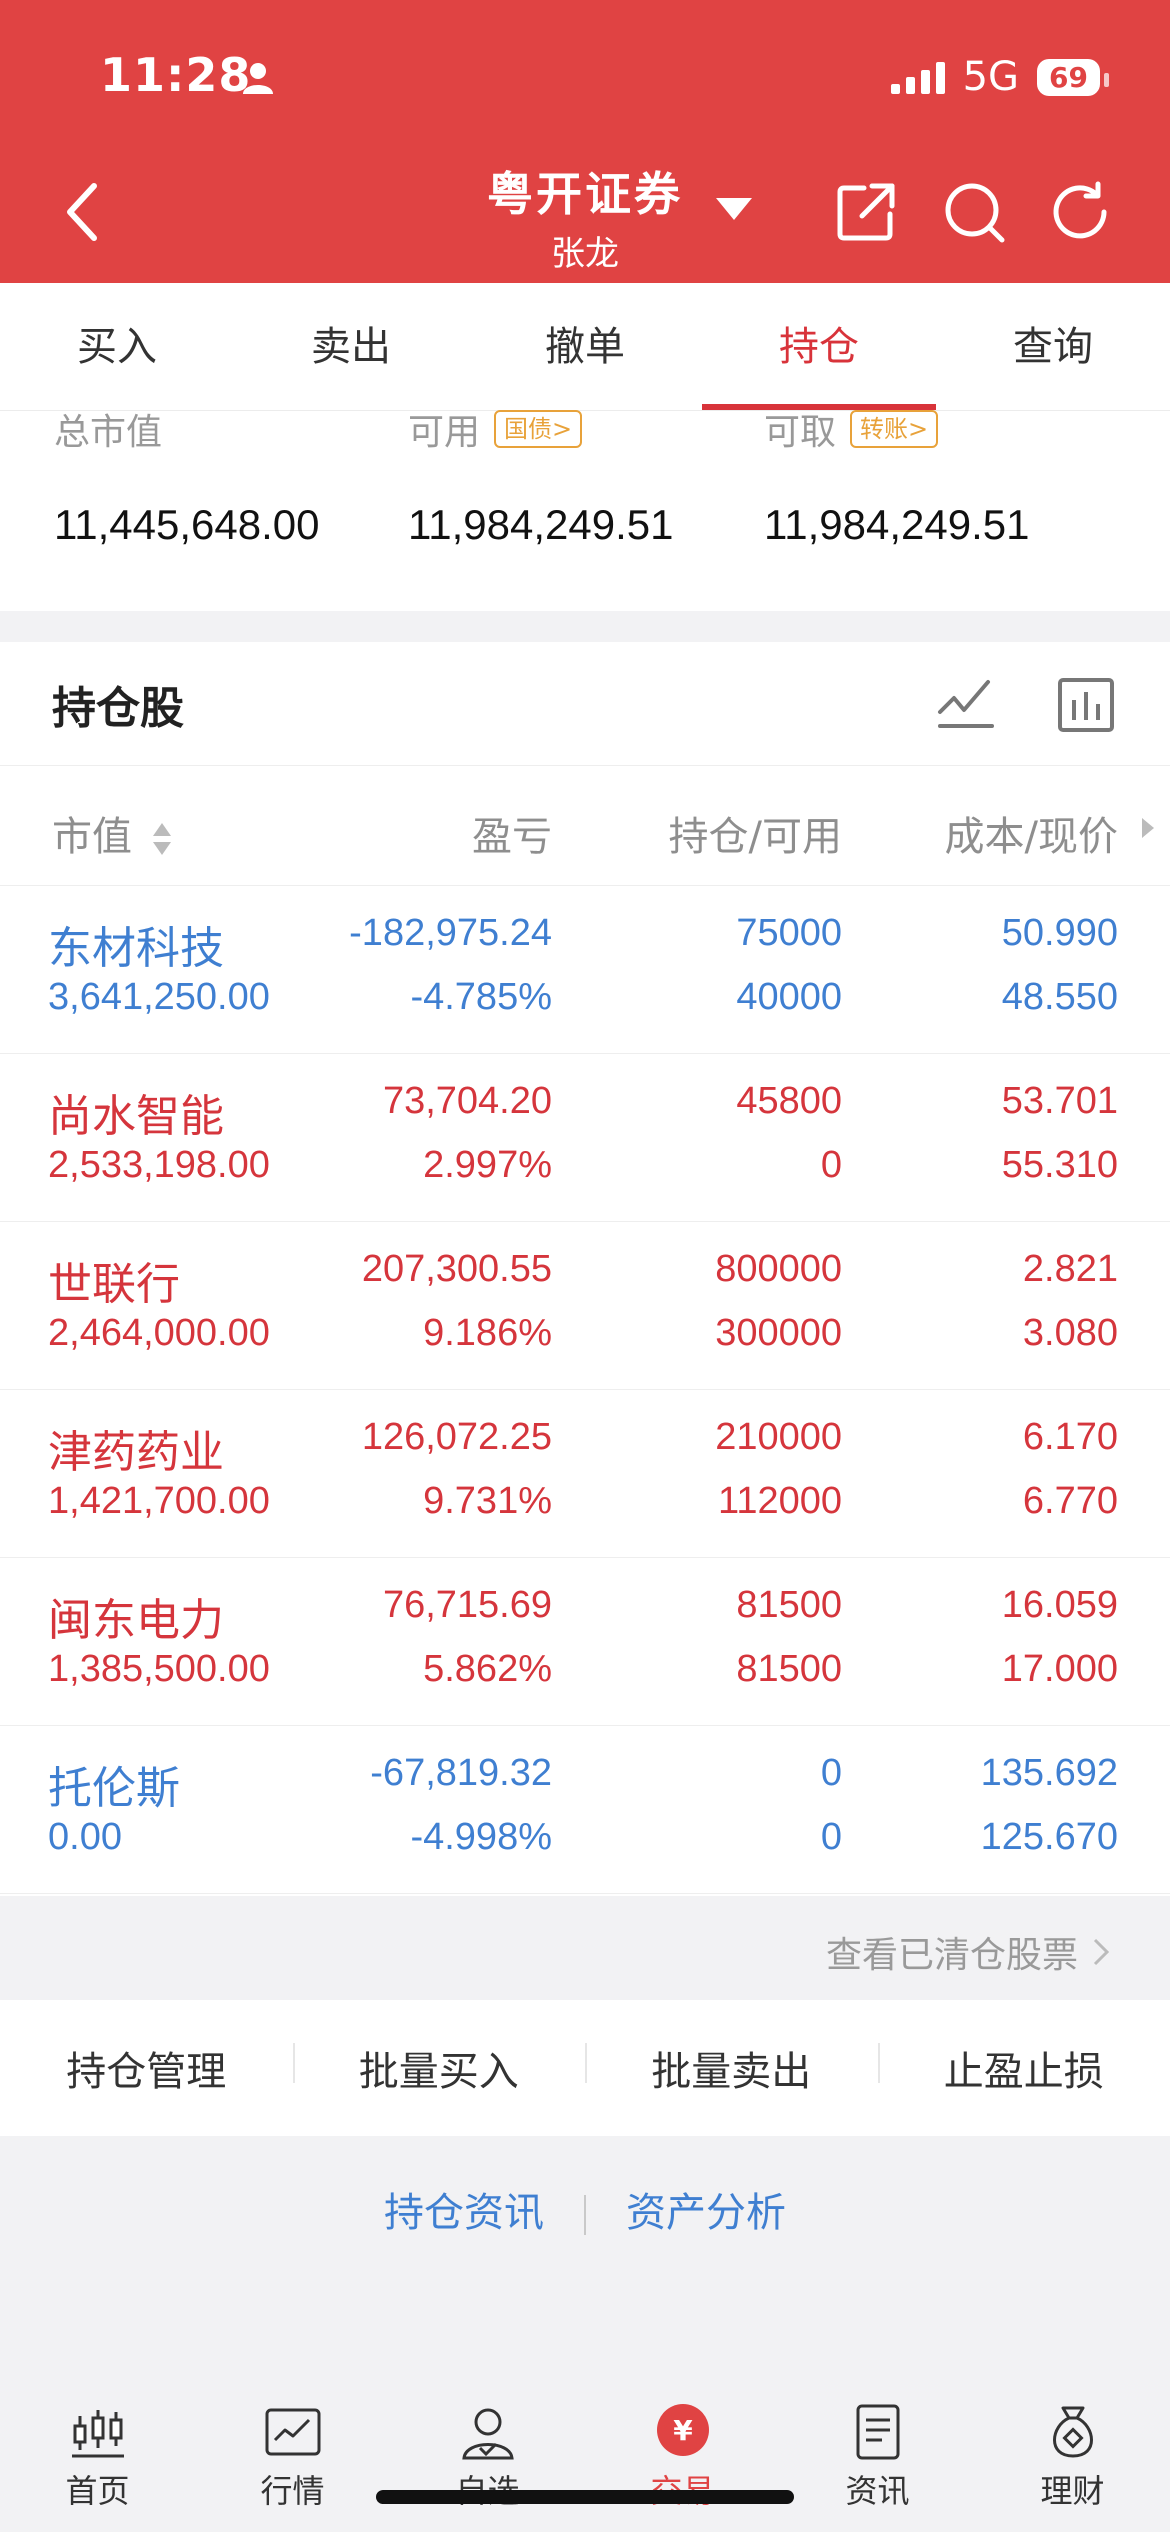 The image size is (1170, 2532). Describe the element at coordinates (1059, 1101) in the screenshot. I see `cost-price: 53.701` at that location.